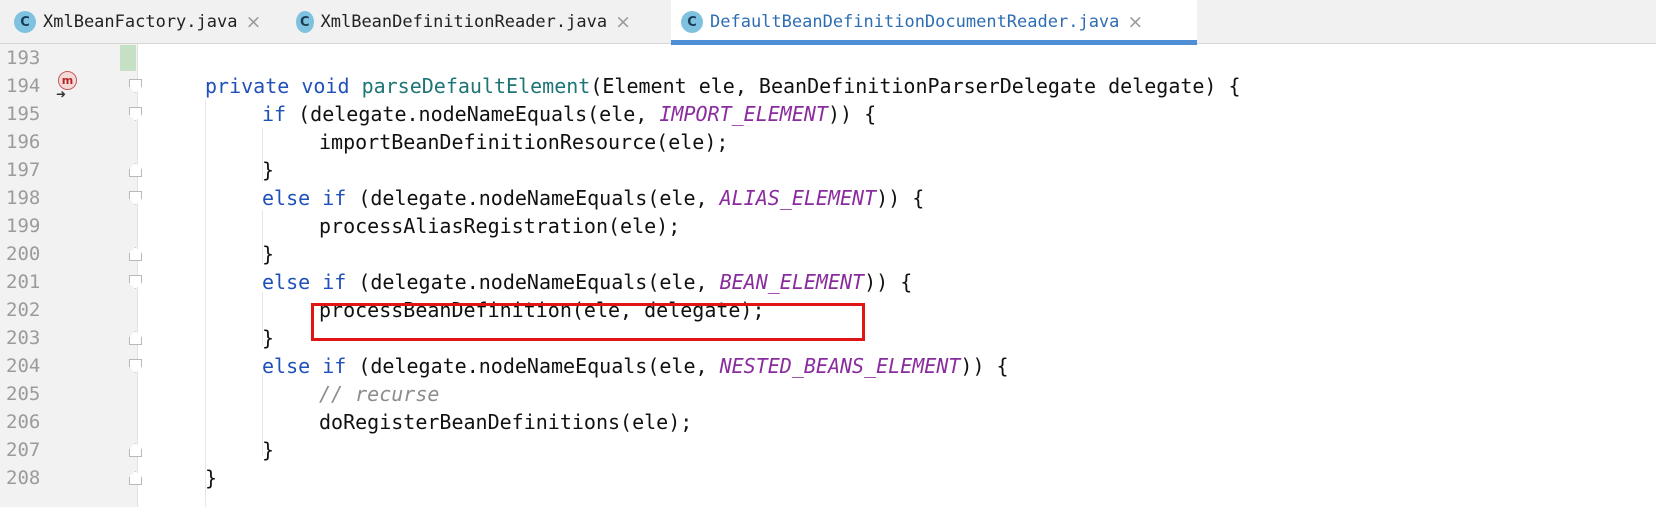  What do you see at coordinates (61, 94) in the screenshot?
I see `override-arrow-icon: ➜` at bounding box center [61, 94].